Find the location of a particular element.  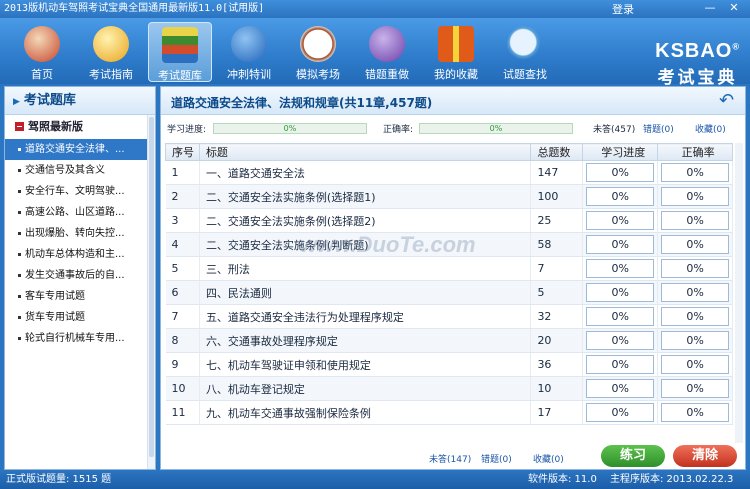

logo-reg-mark: ® is located at coordinates (736, 46).